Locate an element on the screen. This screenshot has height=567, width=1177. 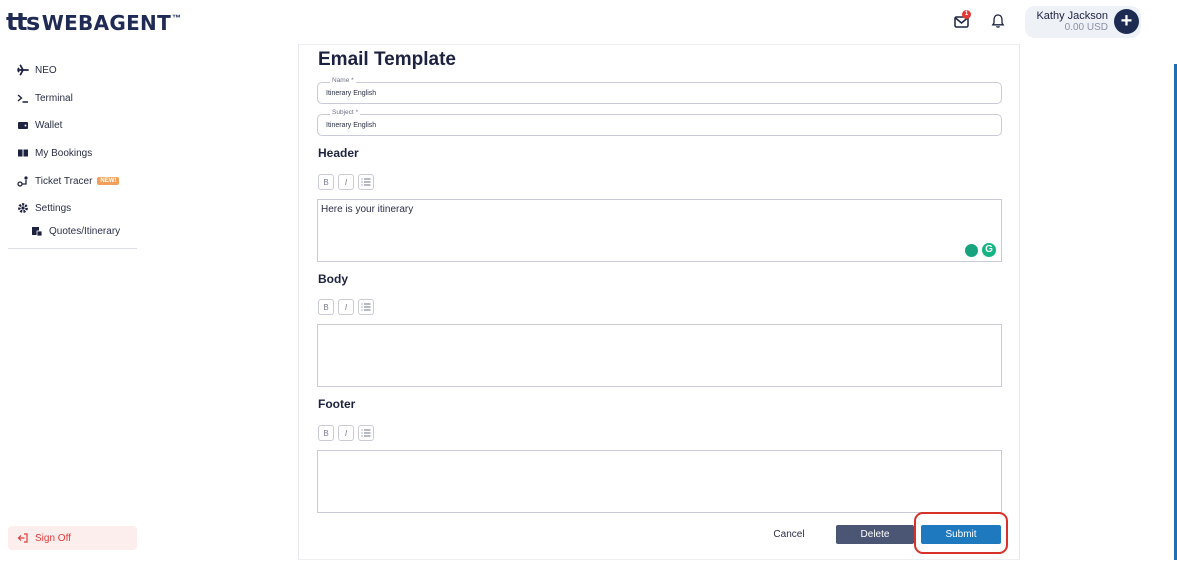
sidebar-item-quotes-itinerary: Quotes/Itinerary is located at coordinates (75, 231).